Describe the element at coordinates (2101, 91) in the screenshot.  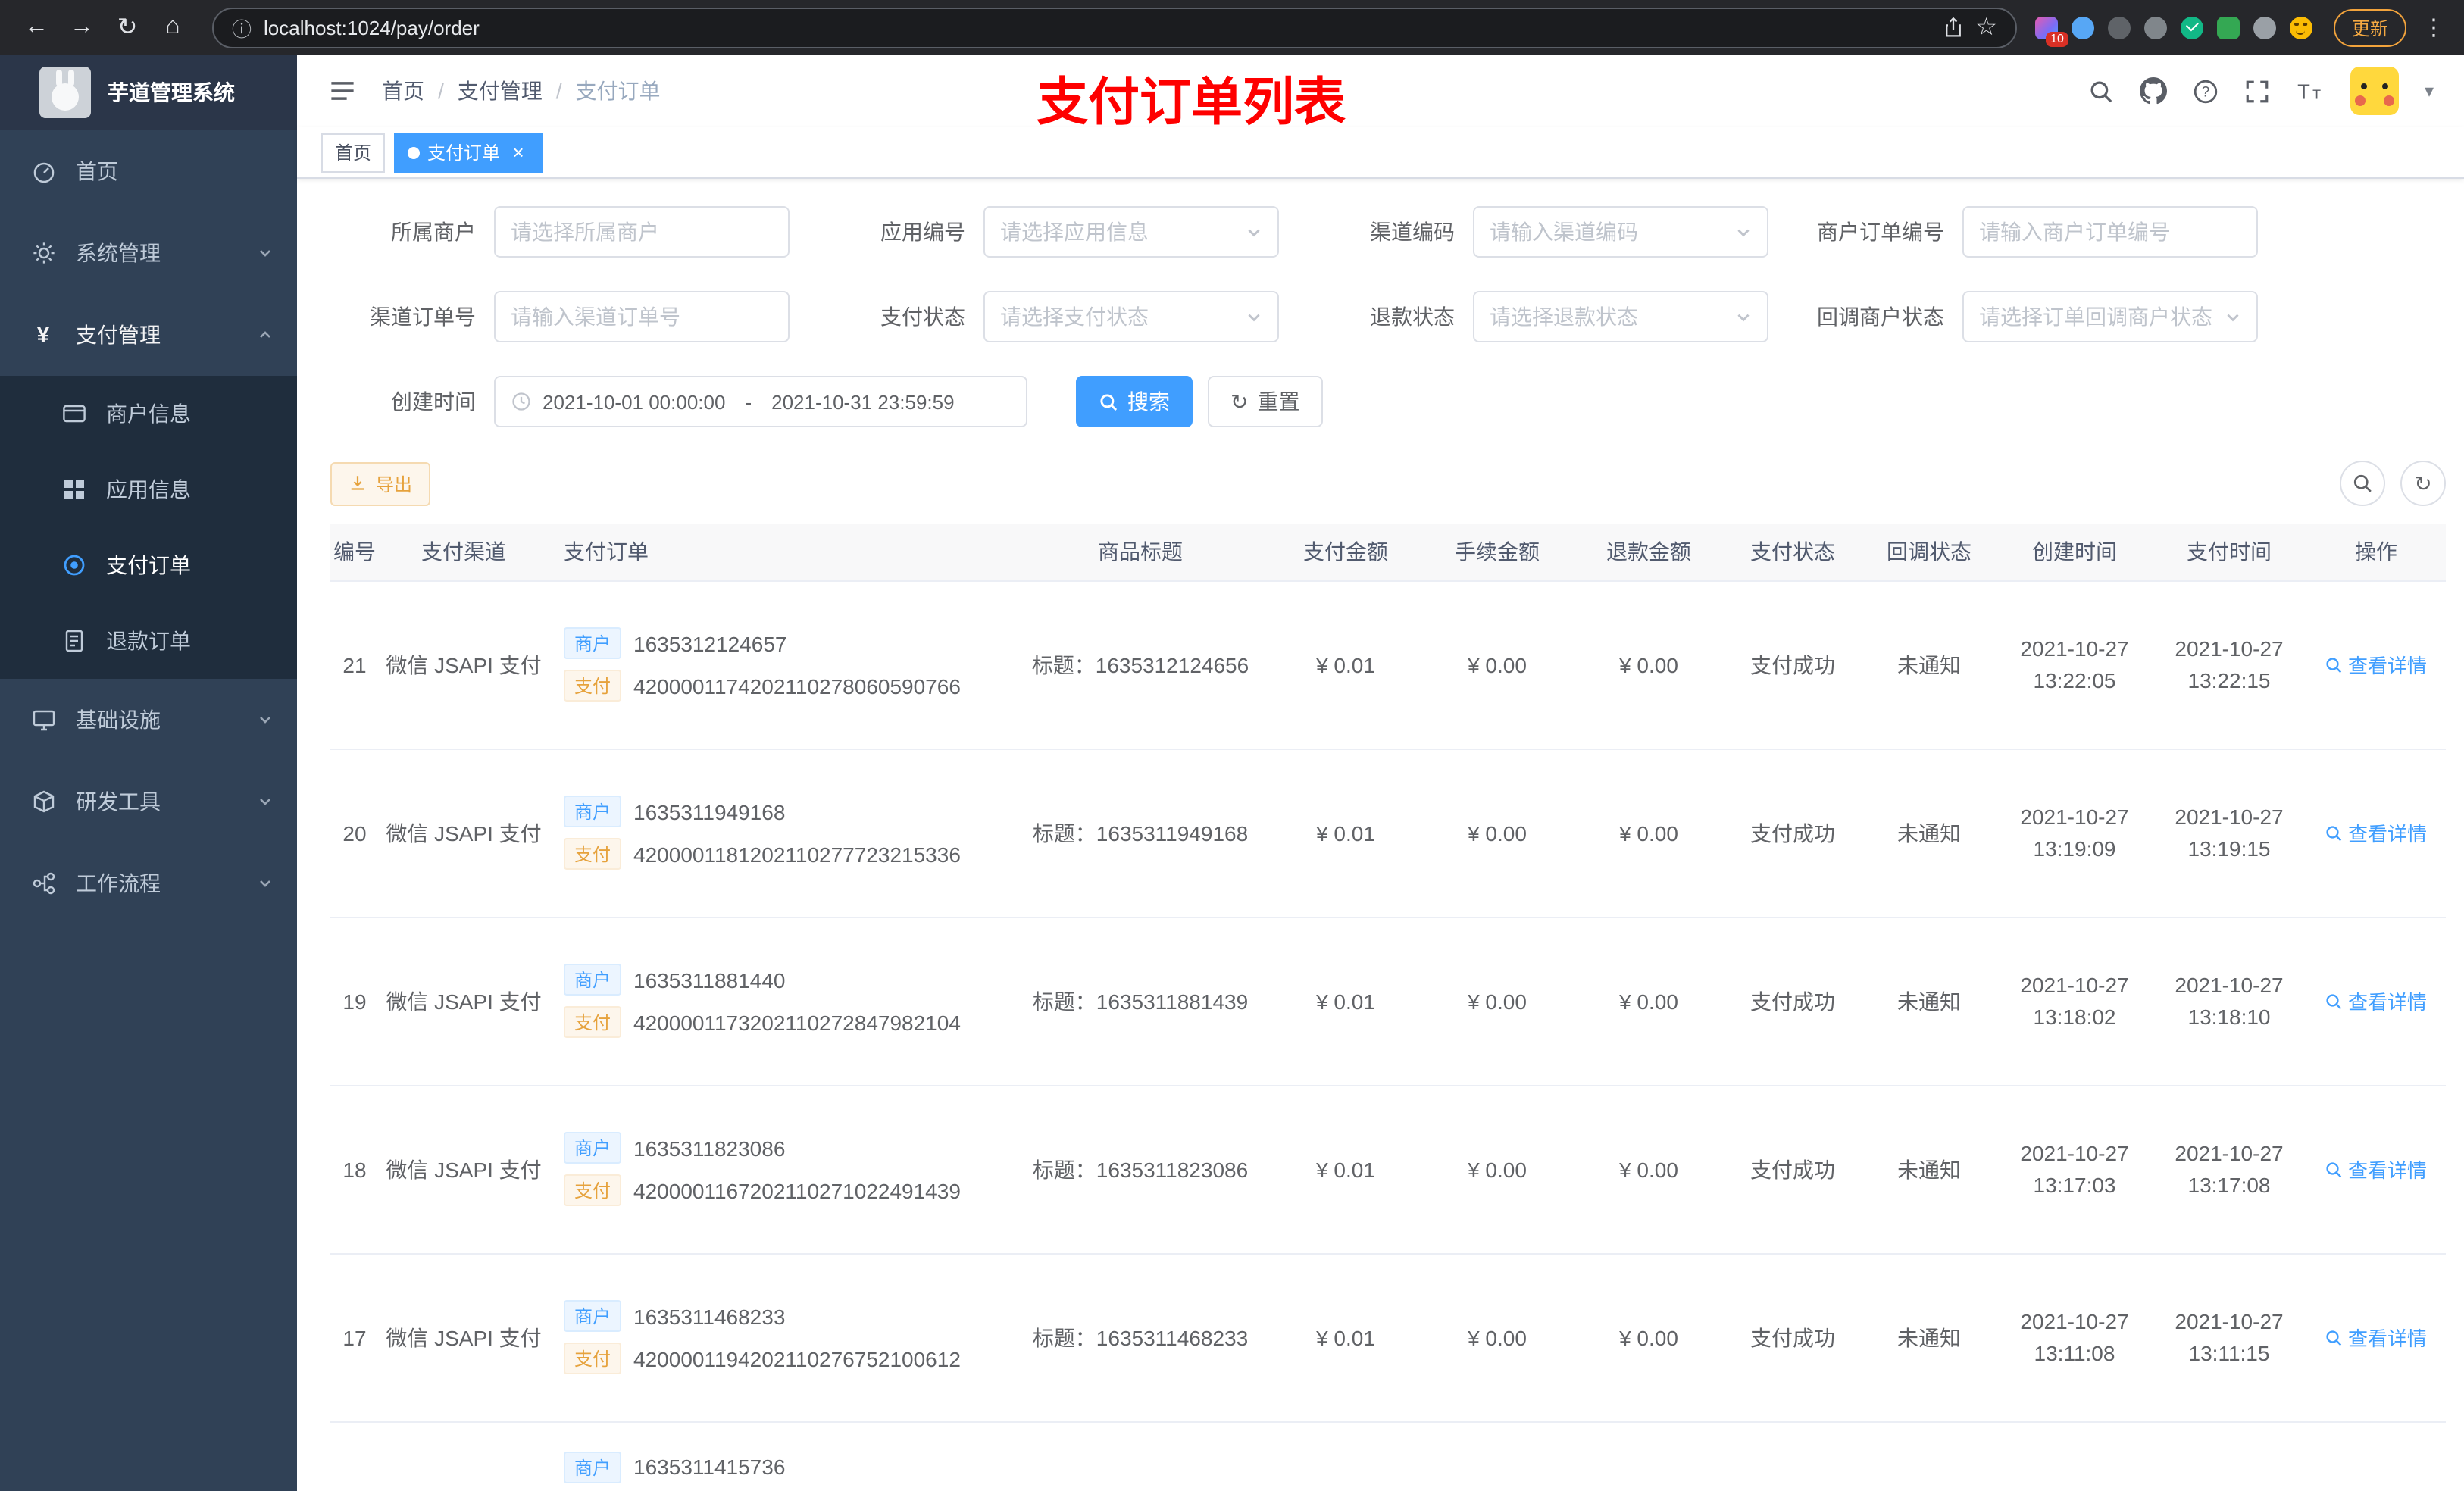
I see `search-icon` at that location.